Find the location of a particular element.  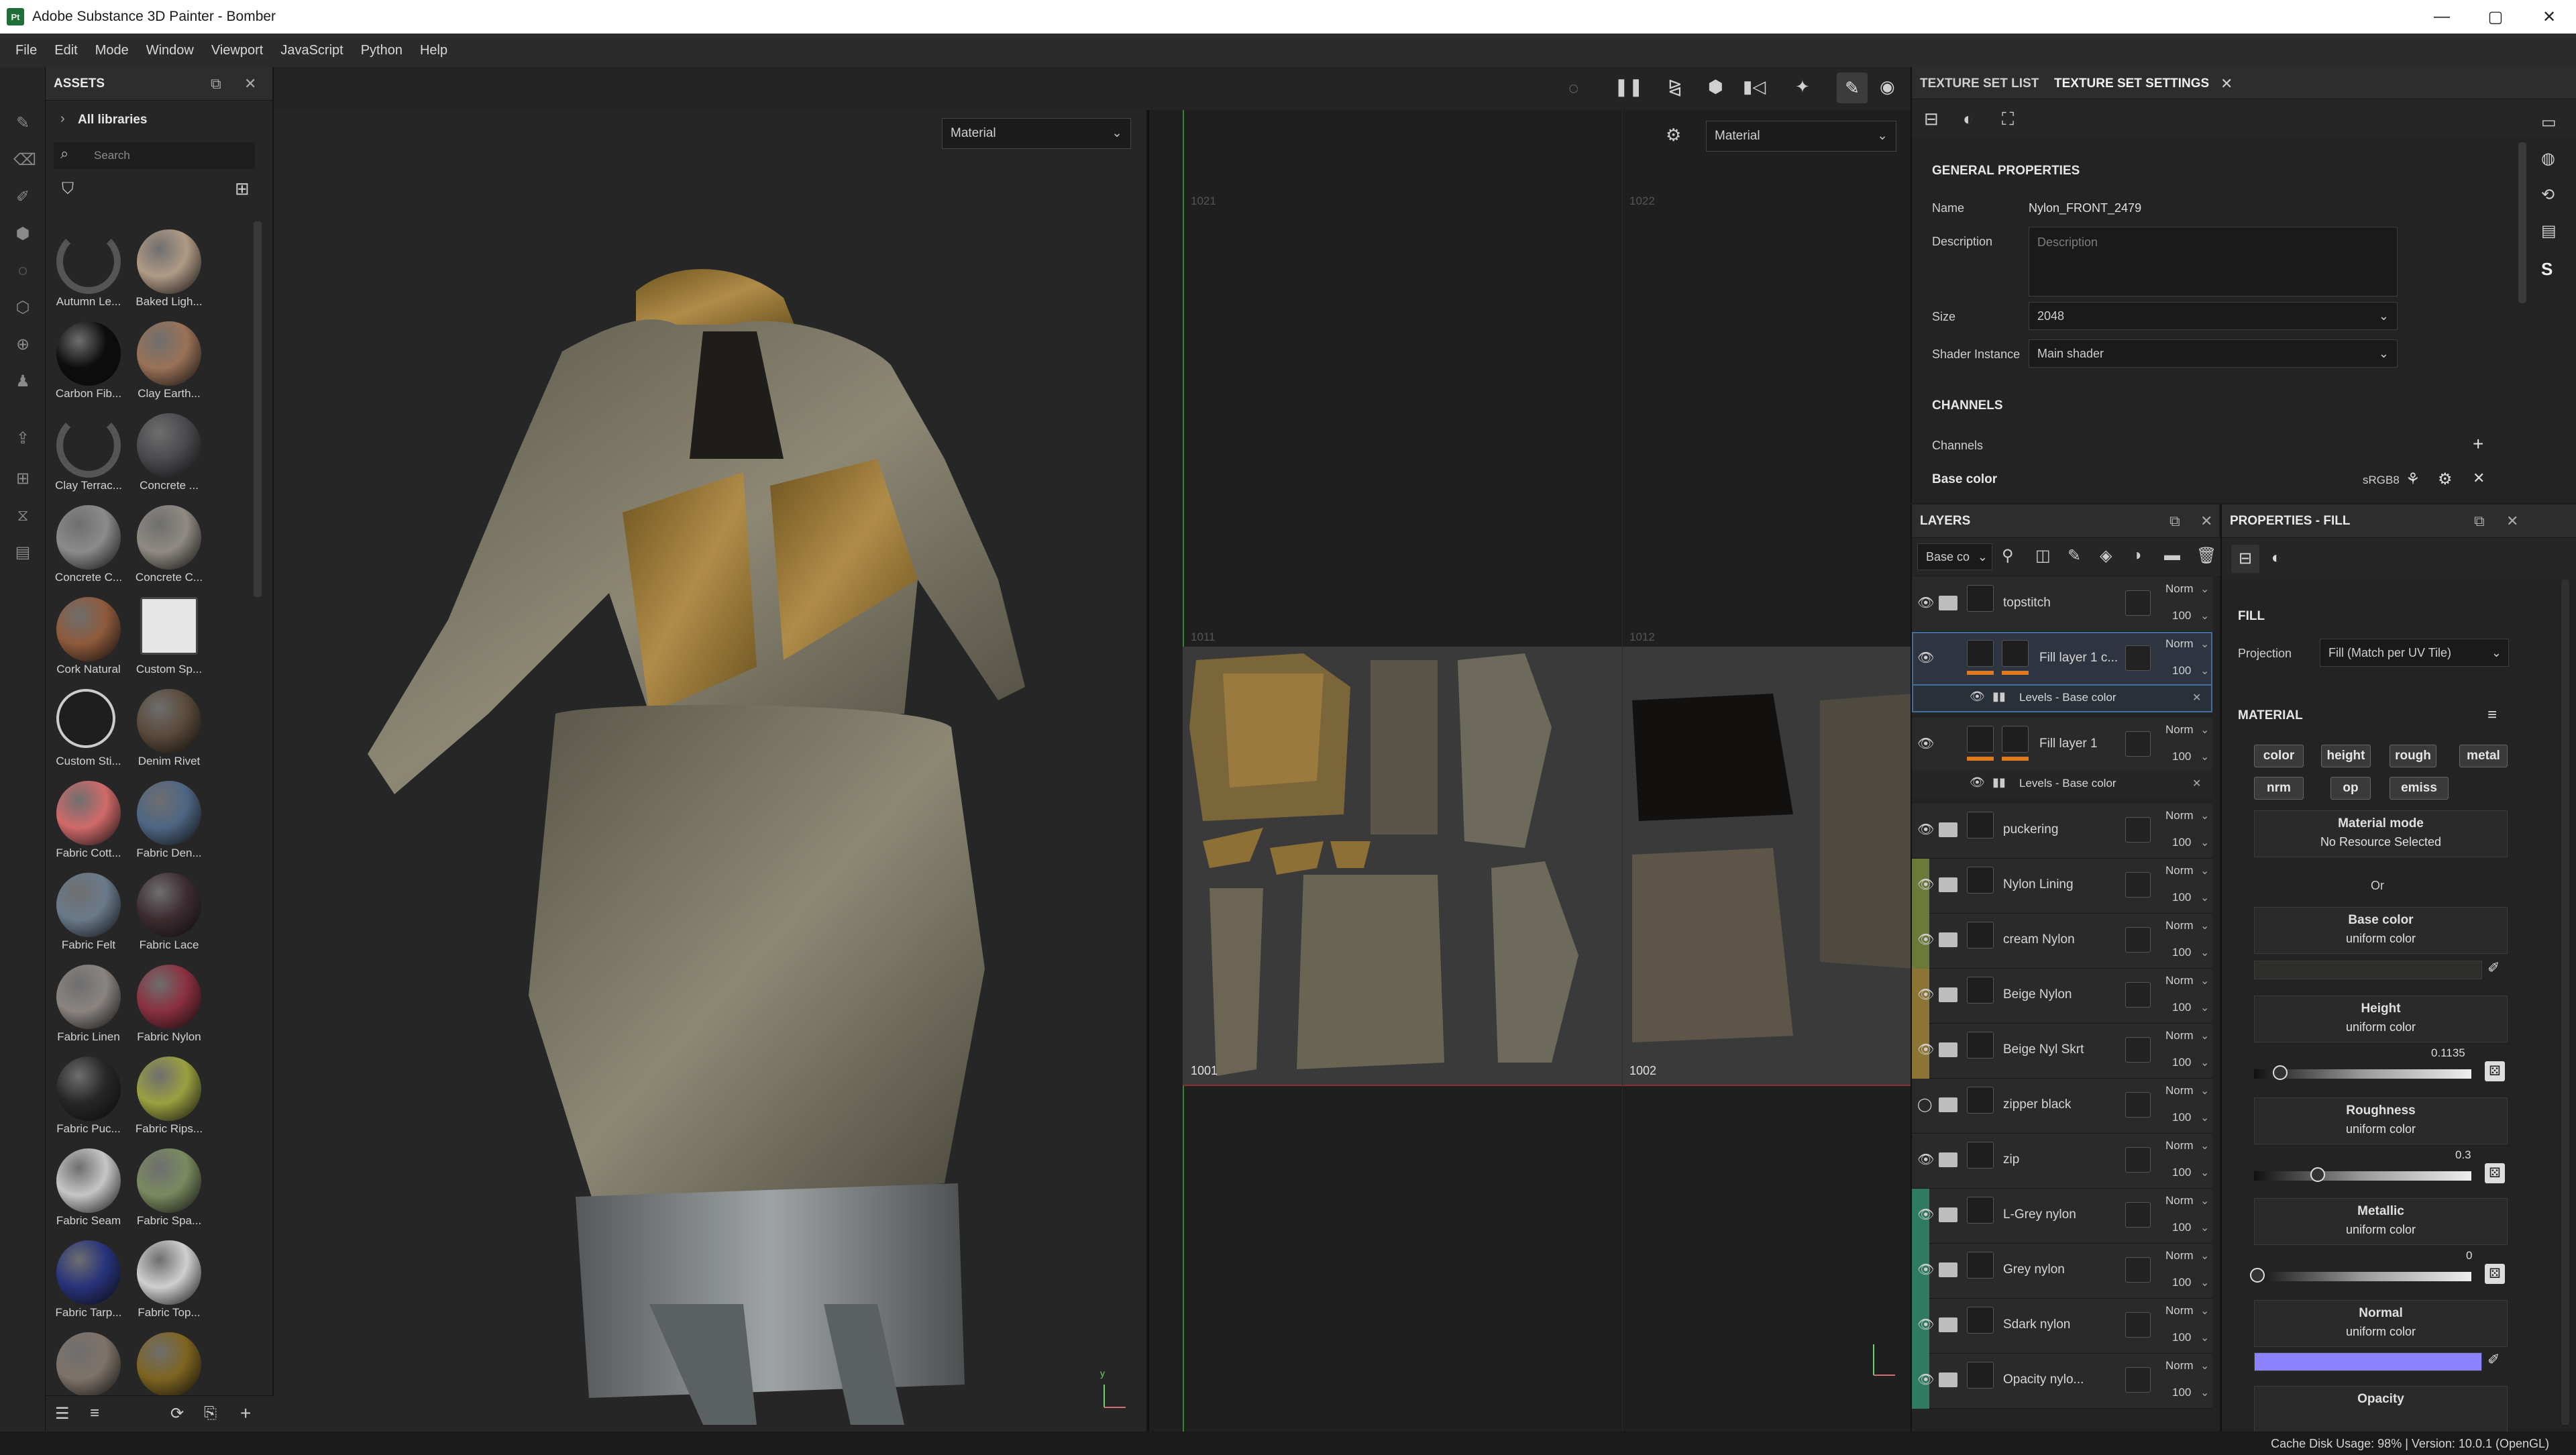

eraser-icon: ⌫ is located at coordinates (24, 160).